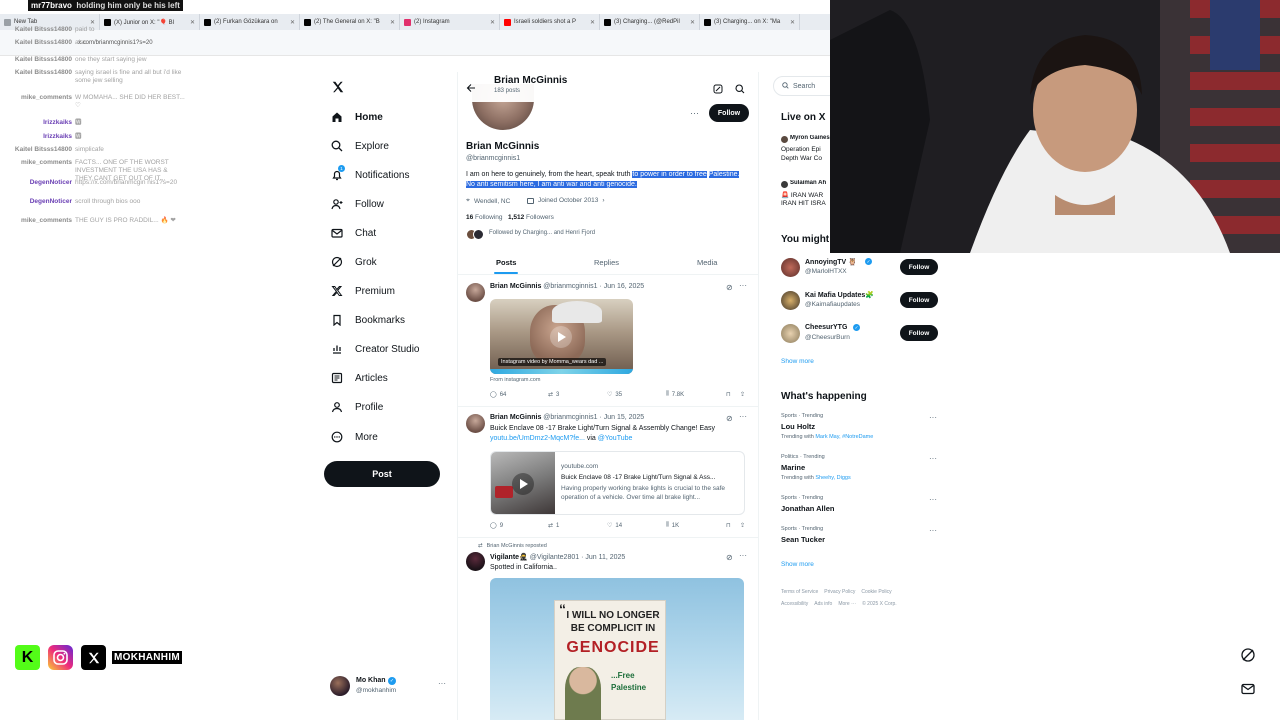 The width and height of the screenshot is (1280, 720). Describe the element at coordinates (606, 262) in the screenshot. I see `tab-replies: Replies` at that location.